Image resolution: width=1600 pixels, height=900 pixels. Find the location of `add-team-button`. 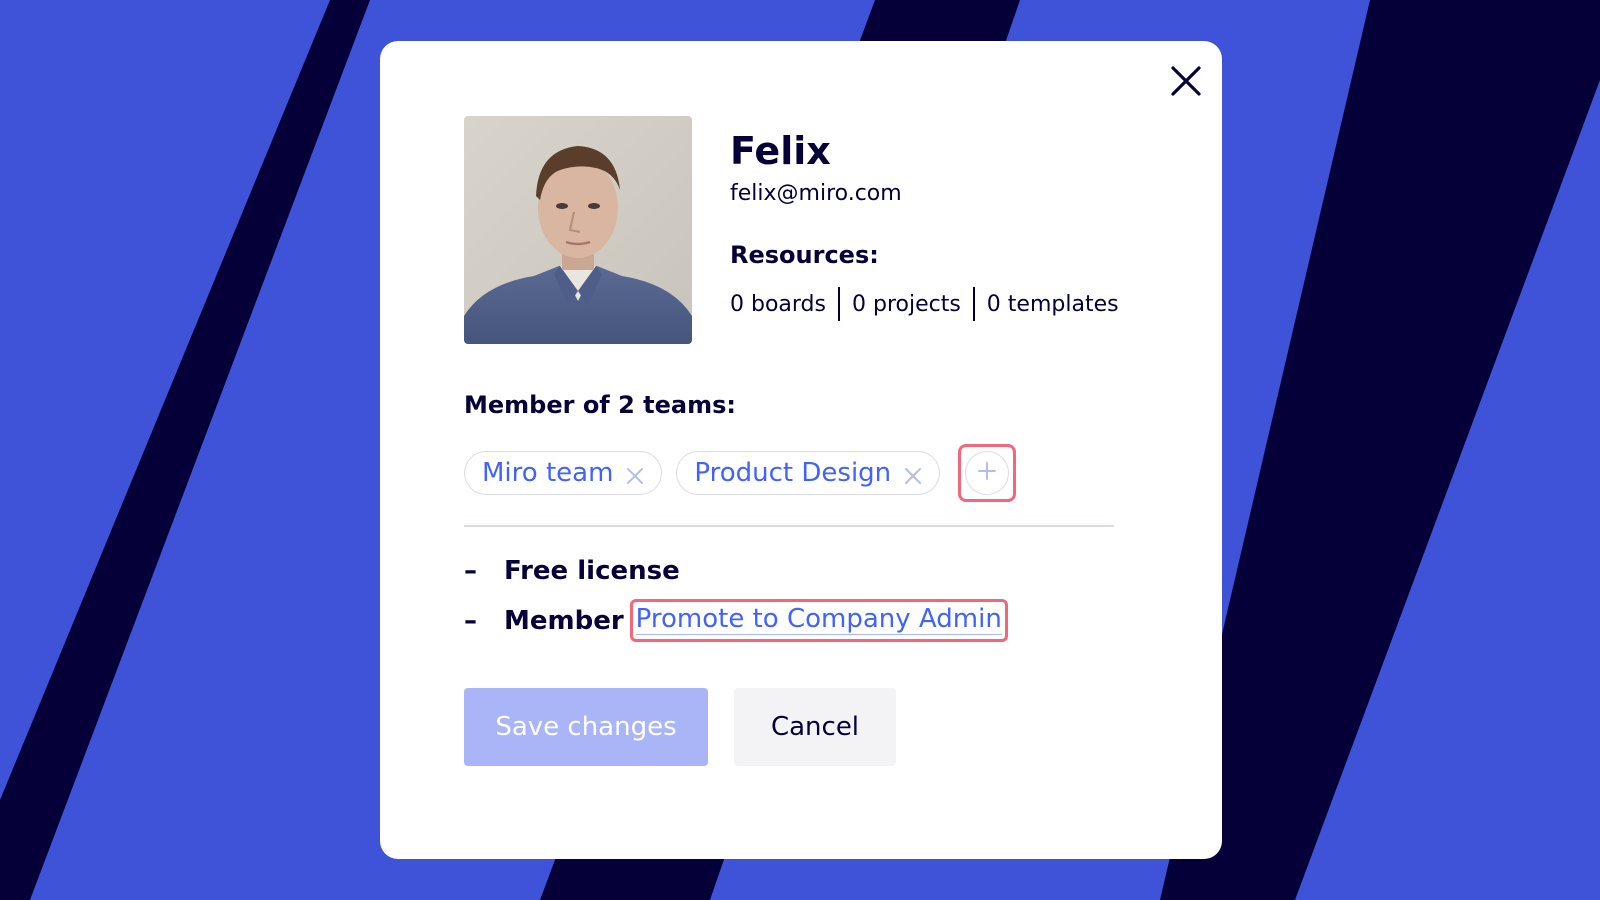

add-team-button is located at coordinates (987, 473).